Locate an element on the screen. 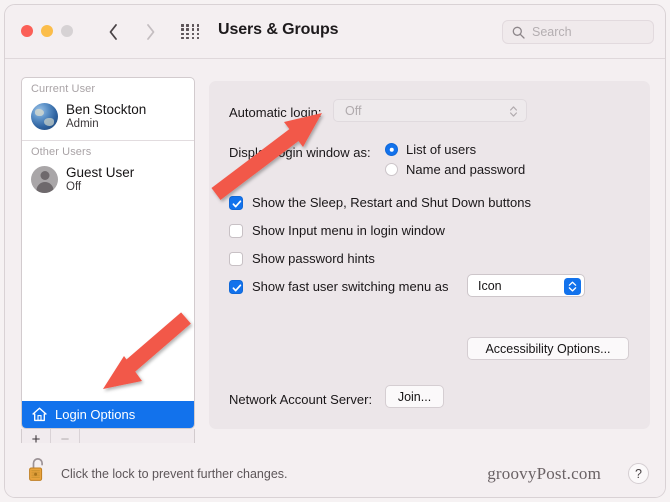  help-button: ? is located at coordinates (638, 473).